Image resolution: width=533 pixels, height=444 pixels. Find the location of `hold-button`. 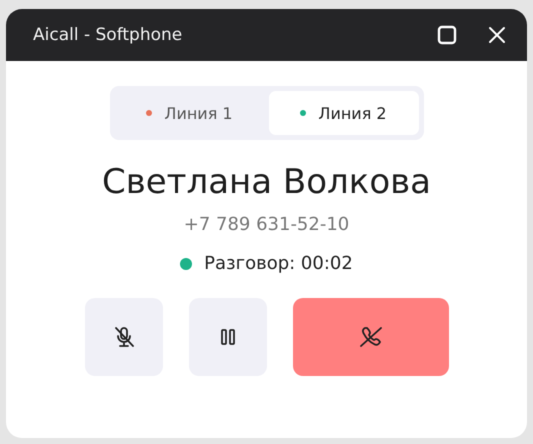

hold-button is located at coordinates (227, 337).